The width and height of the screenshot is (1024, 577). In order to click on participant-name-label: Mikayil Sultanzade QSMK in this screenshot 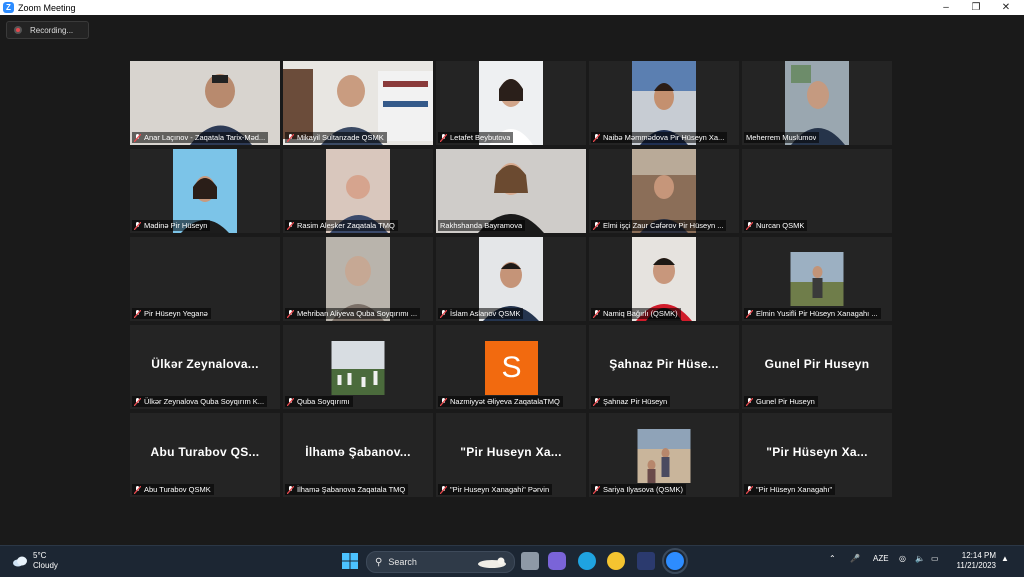, I will do `click(336, 137)`.